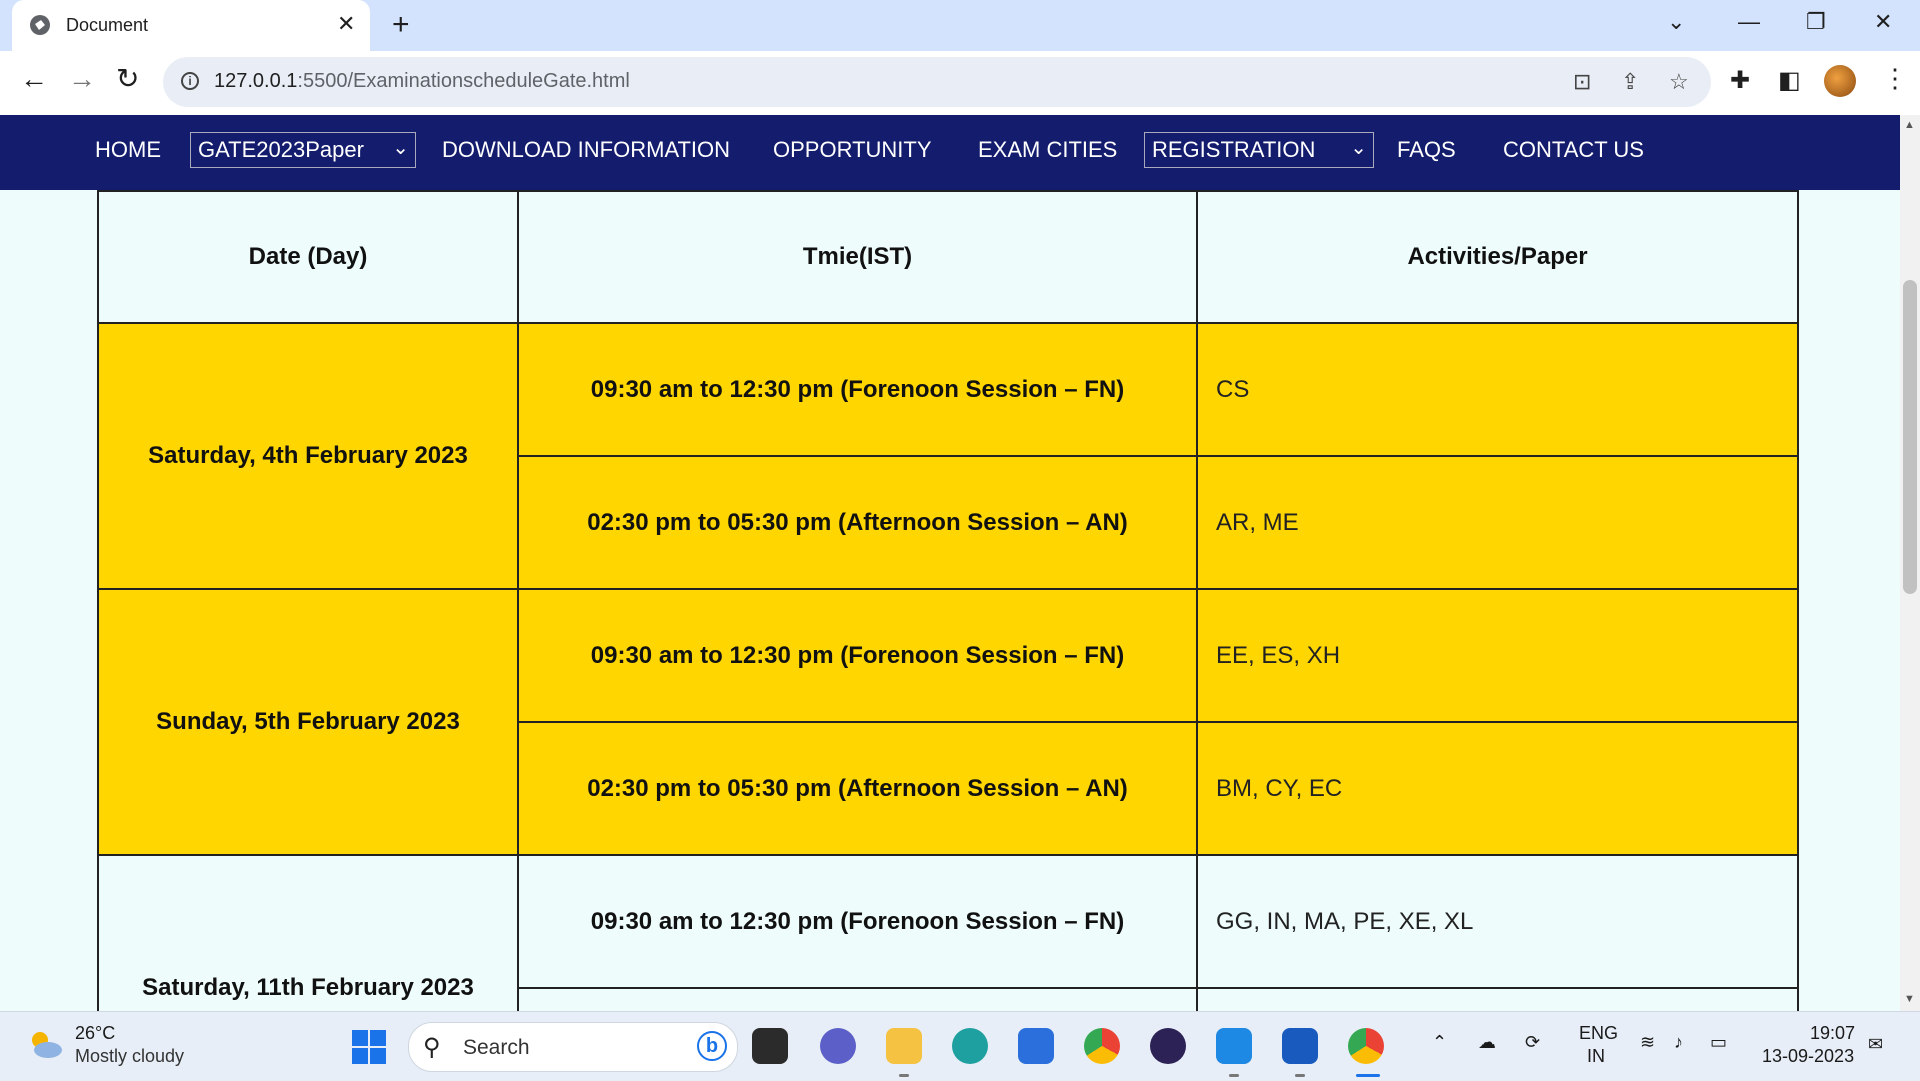  I want to click on task-view-icon, so click(770, 1046).